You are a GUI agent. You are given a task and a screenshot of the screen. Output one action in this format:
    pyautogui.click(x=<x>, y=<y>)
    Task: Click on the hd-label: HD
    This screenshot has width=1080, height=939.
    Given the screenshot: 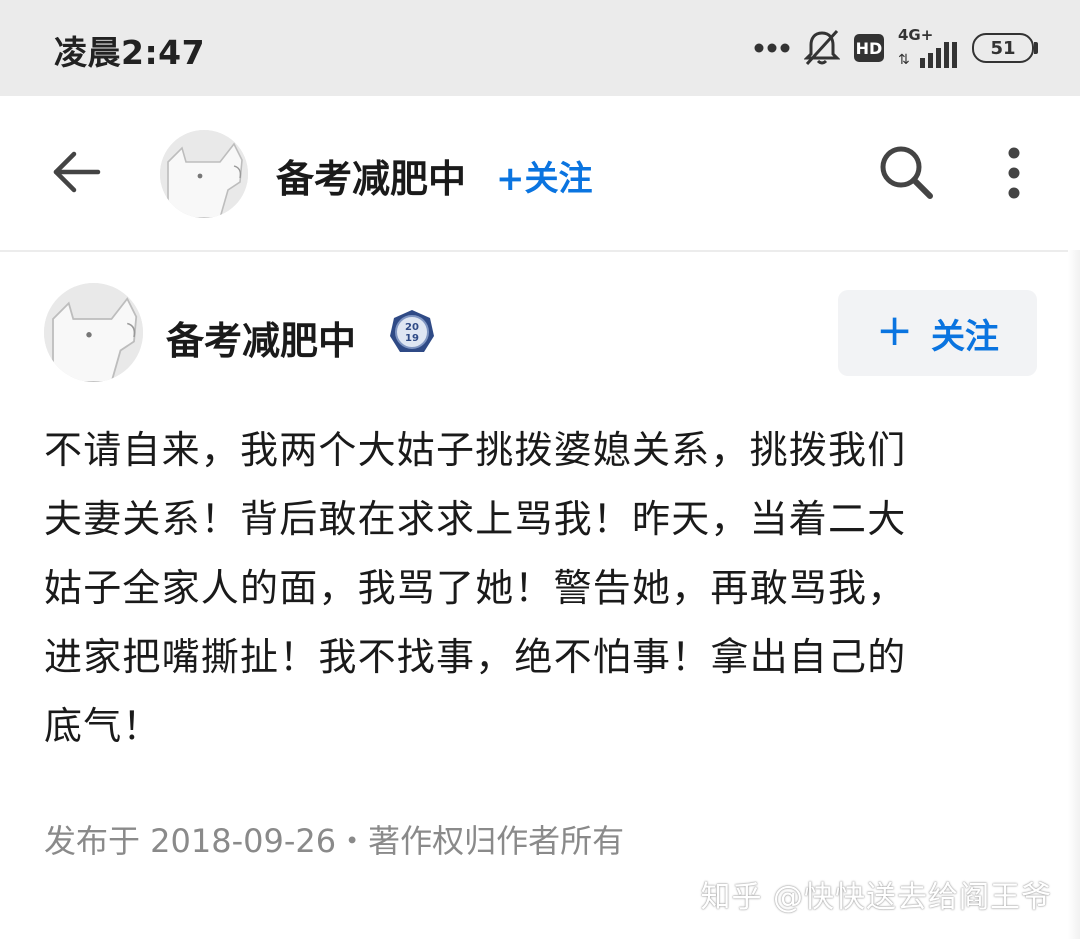 What is the action you would take?
    pyautogui.click(x=869, y=48)
    